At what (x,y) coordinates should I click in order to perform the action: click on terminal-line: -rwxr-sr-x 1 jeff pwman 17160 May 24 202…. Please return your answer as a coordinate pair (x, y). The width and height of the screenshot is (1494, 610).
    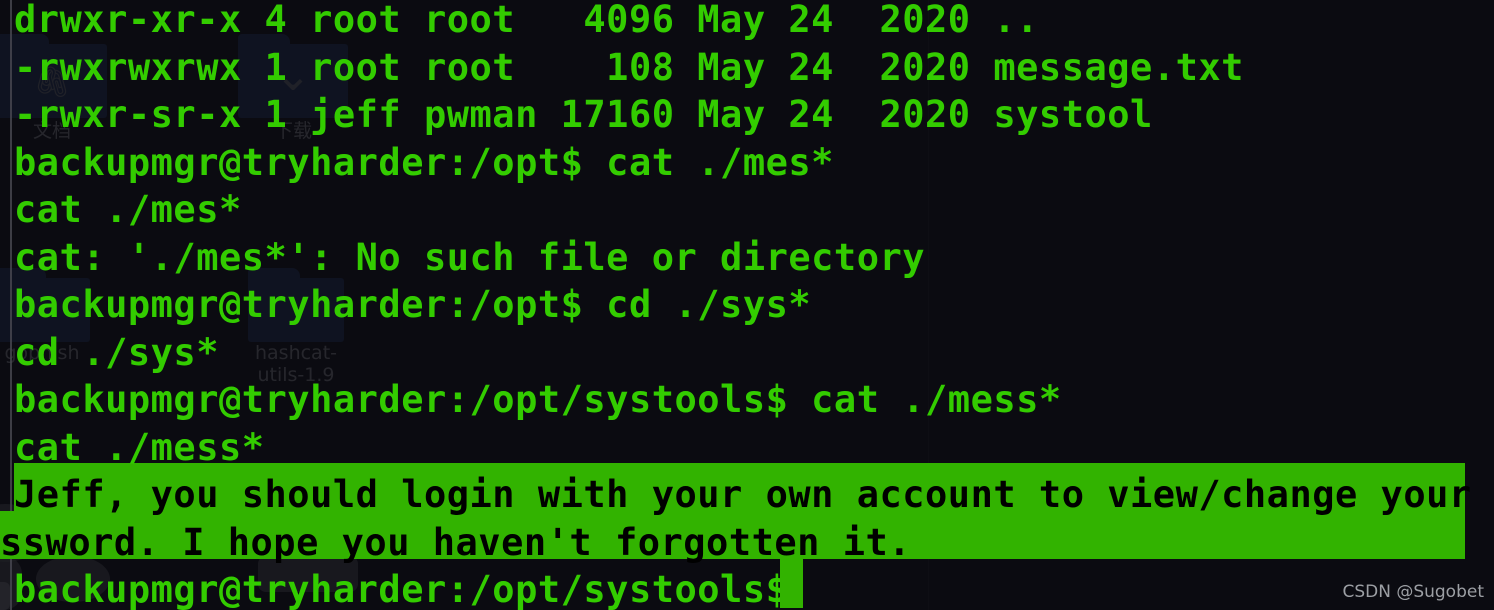
    Looking at the image, I should click on (583, 114).